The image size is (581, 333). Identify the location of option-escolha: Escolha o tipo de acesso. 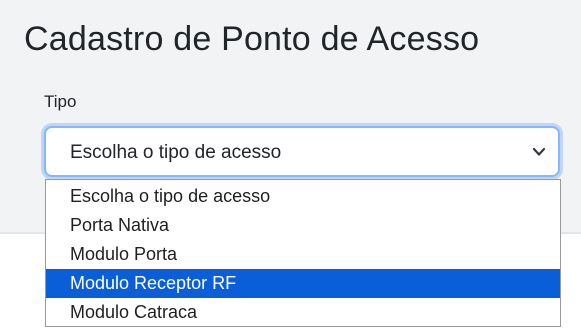
(303, 196).